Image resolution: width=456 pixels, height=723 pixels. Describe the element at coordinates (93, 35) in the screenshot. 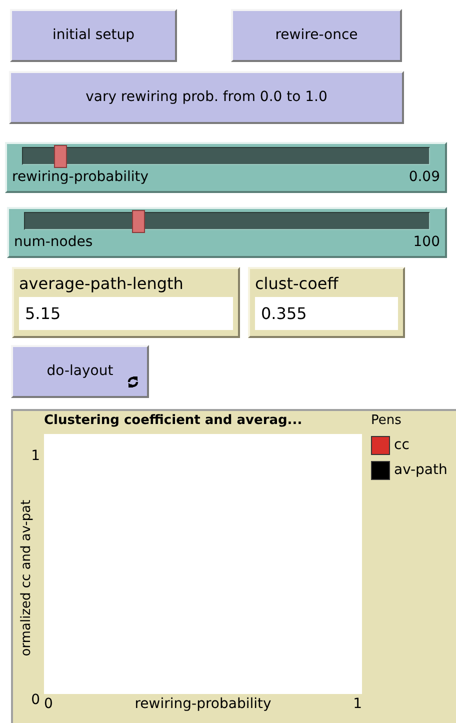

I see `command-button: initial setup` at that location.